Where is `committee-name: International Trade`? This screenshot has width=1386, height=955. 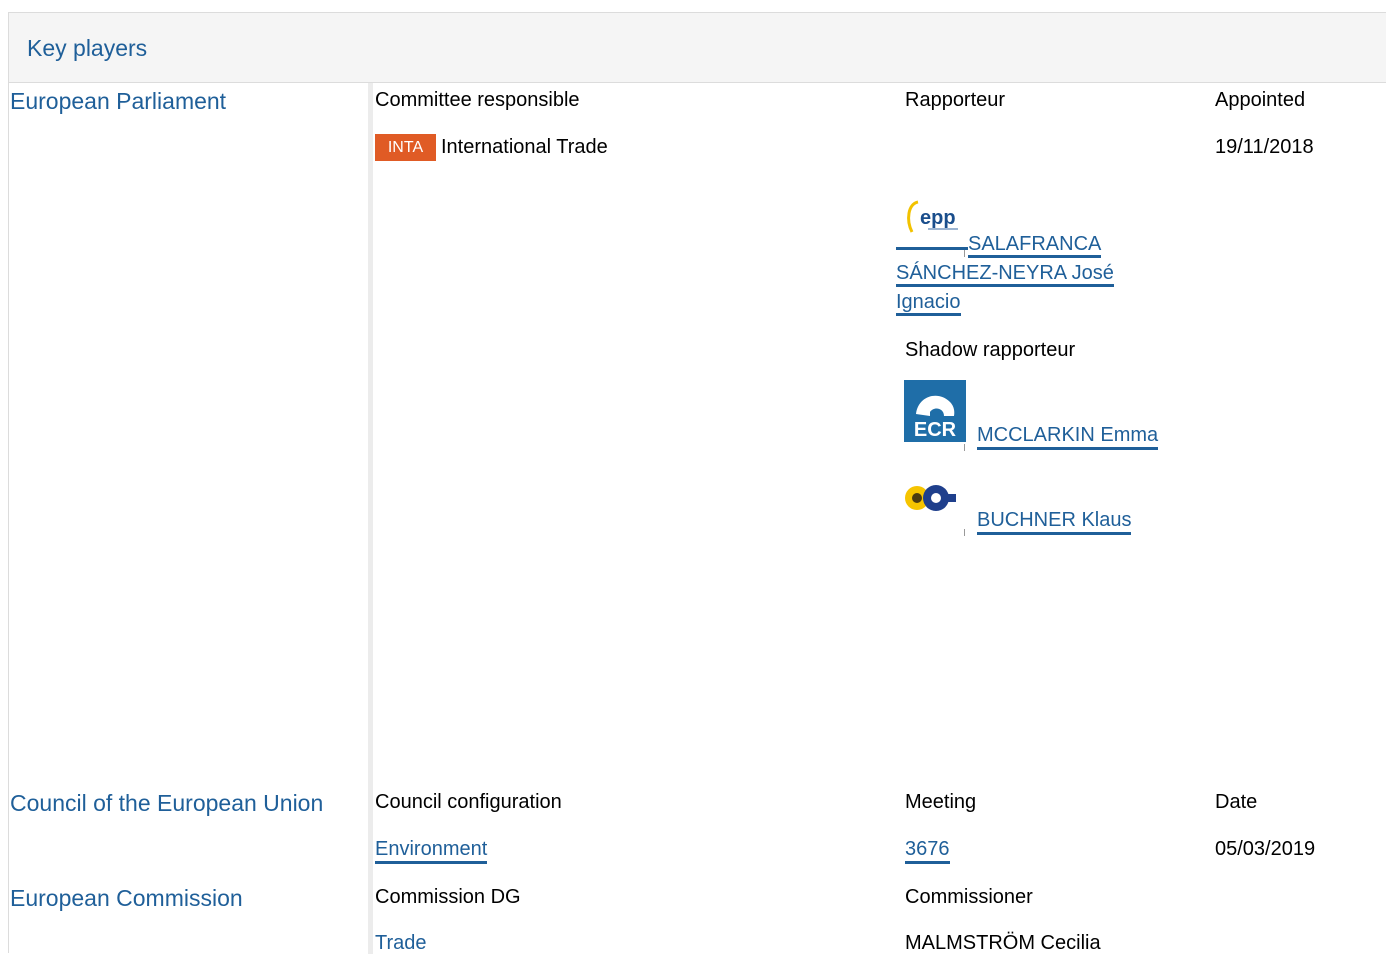 committee-name: International Trade is located at coordinates (524, 147).